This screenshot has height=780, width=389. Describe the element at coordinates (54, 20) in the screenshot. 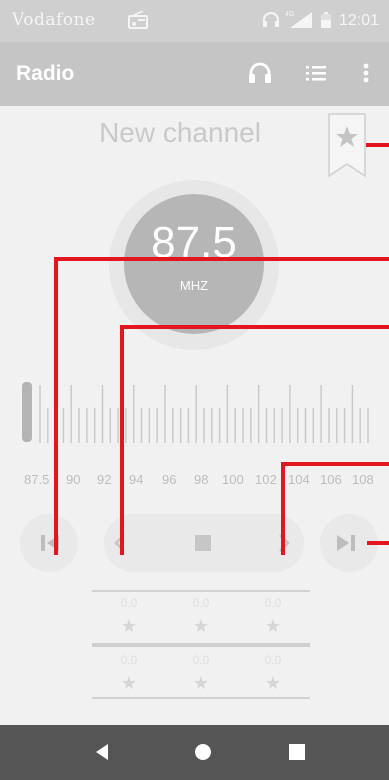

I see `carrier-name: Vodafone` at that location.